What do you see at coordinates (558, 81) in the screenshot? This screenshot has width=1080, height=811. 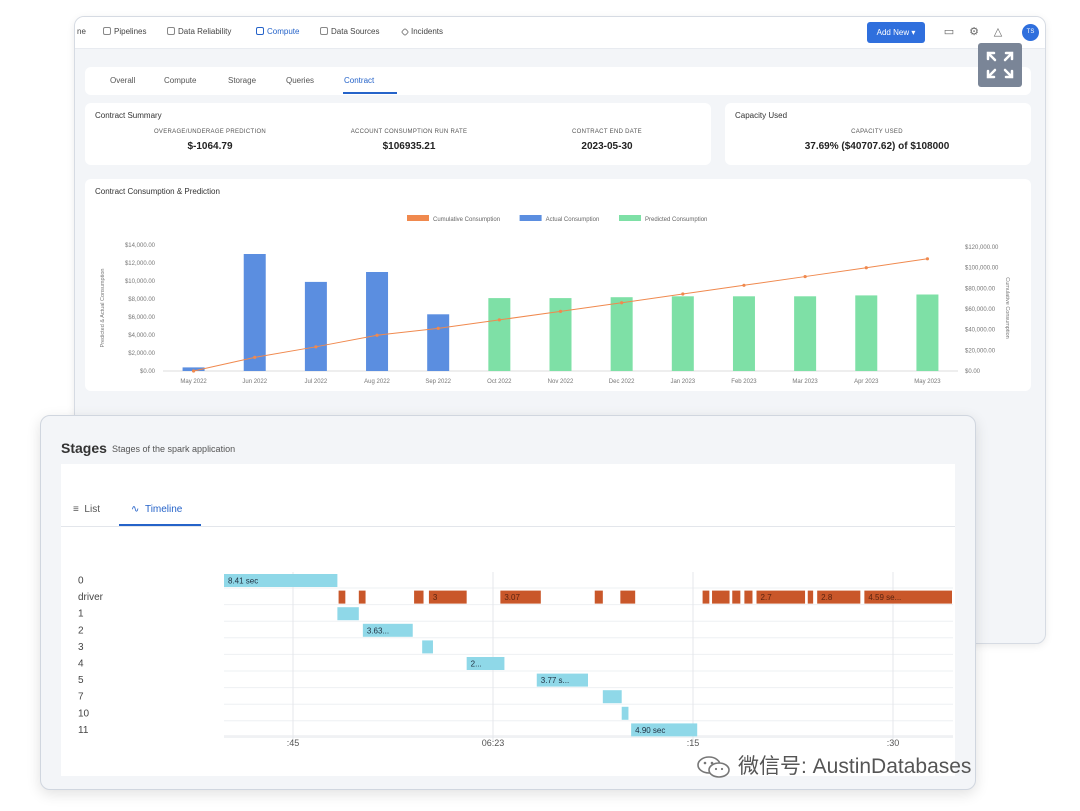 I see `subtab-bar: Overall Compute Storage Queries Contract` at bounding box center [558, 81].